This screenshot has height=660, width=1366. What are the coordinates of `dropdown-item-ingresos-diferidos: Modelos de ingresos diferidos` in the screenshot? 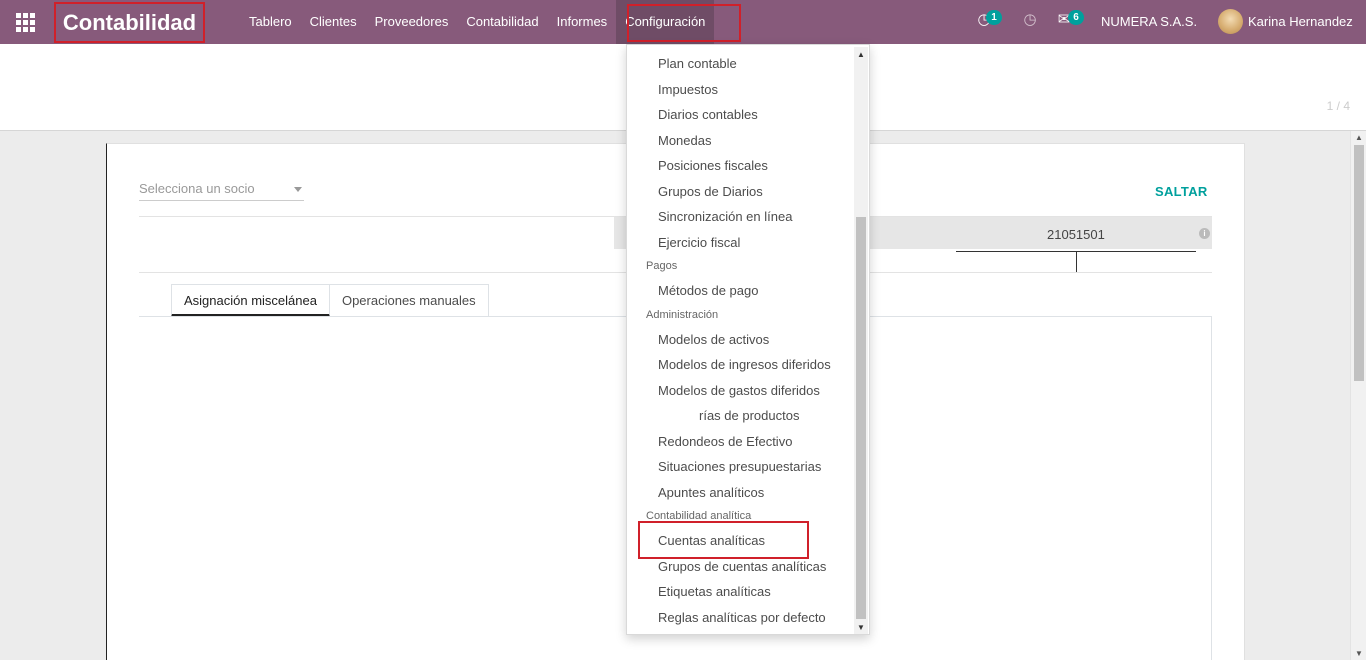 It's located at (744, 365).